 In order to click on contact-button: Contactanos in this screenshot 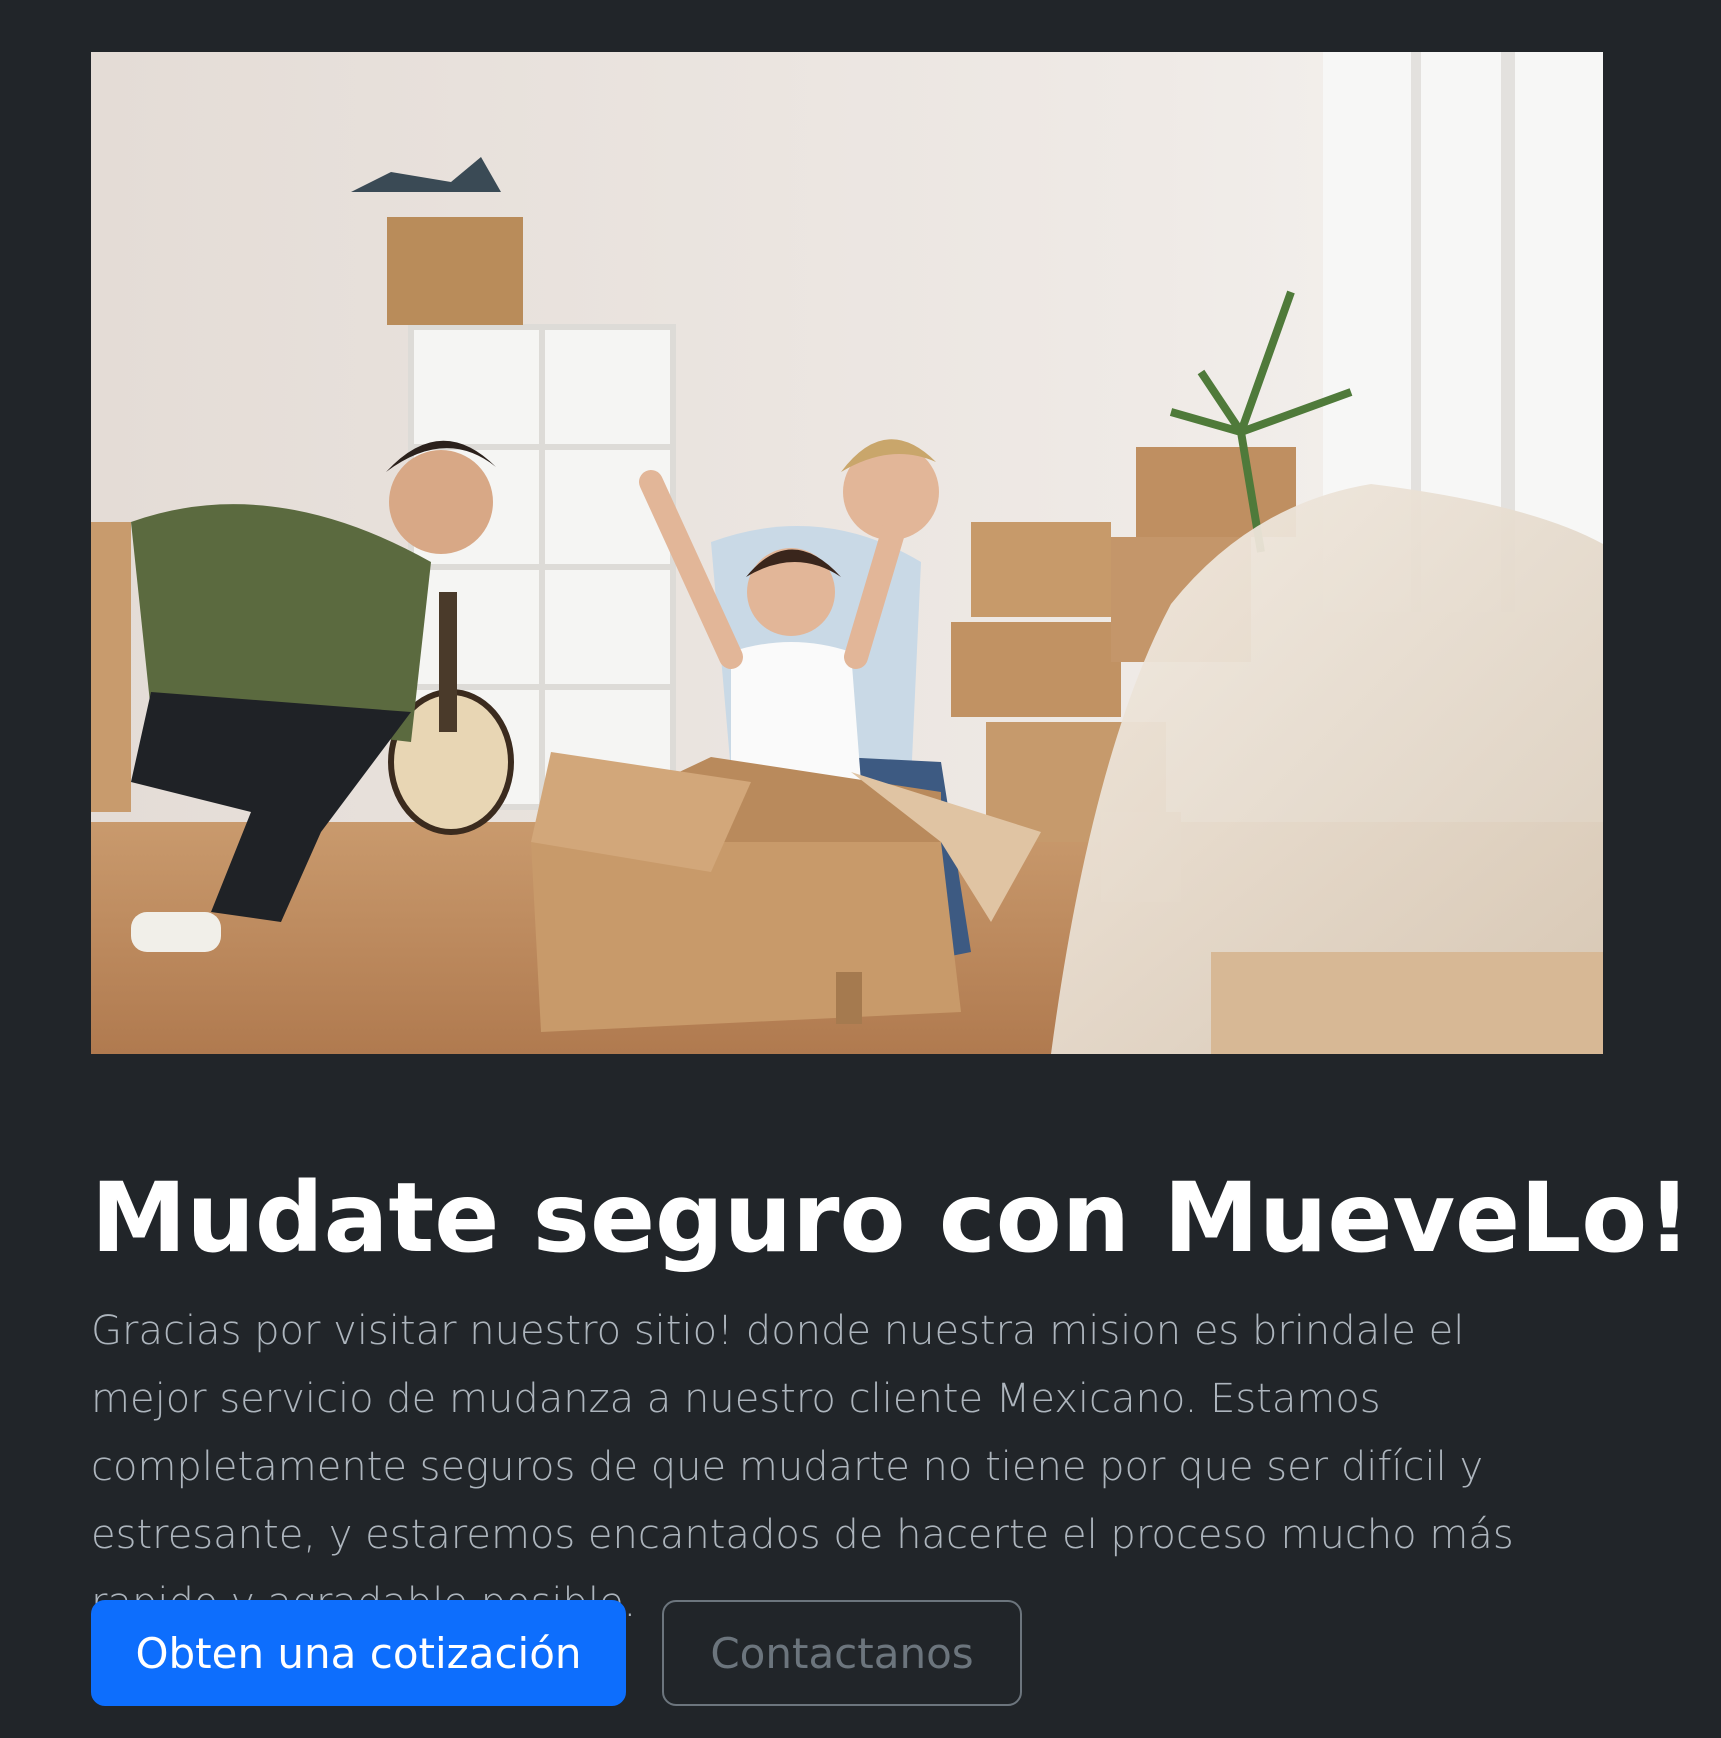, I will do `click(842, 1653)`.